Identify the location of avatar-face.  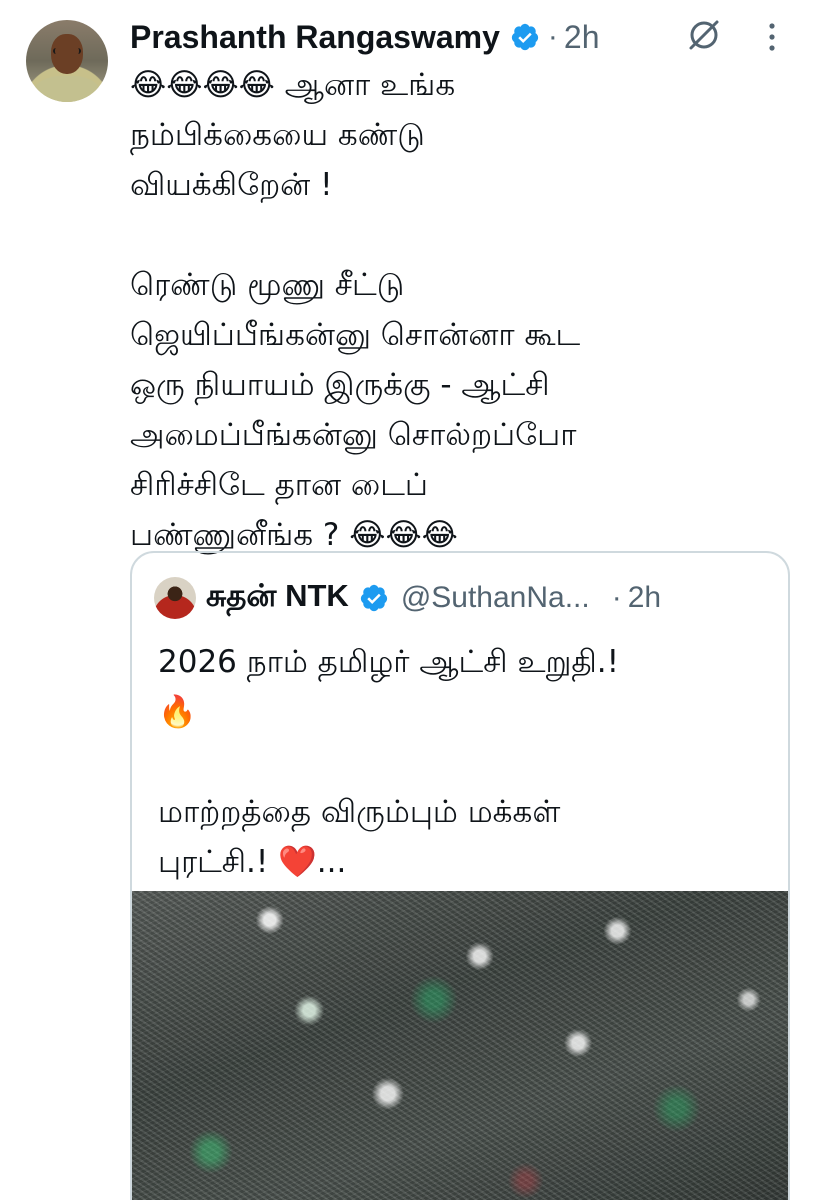
(67, 54).